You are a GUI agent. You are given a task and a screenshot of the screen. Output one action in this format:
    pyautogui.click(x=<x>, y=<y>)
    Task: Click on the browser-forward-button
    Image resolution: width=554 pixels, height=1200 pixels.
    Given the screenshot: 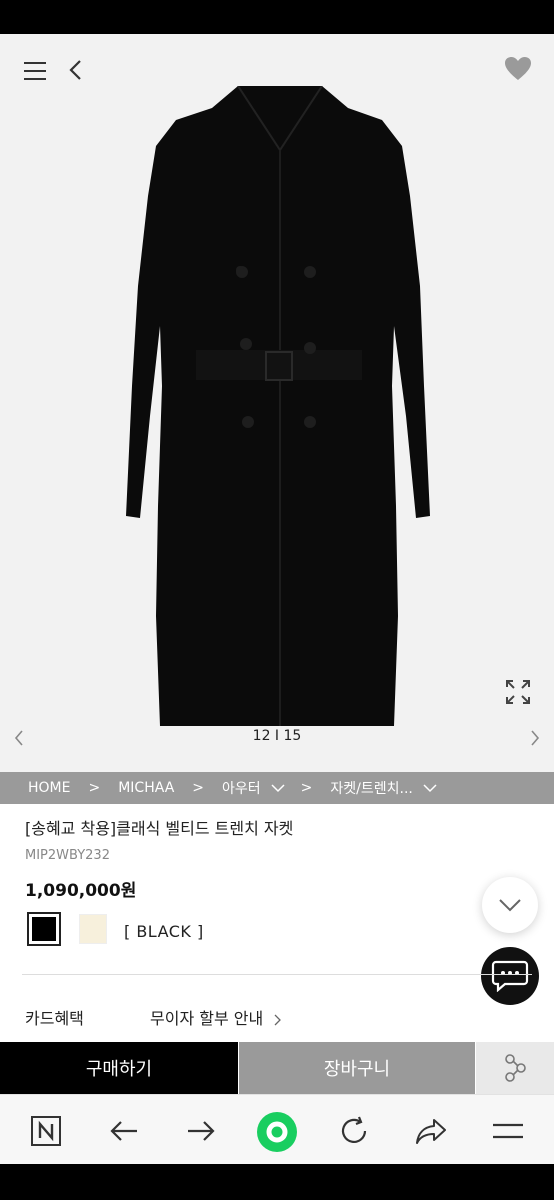 What is the action you would take?
    pyautogui.click(x=201, y=1131)
    